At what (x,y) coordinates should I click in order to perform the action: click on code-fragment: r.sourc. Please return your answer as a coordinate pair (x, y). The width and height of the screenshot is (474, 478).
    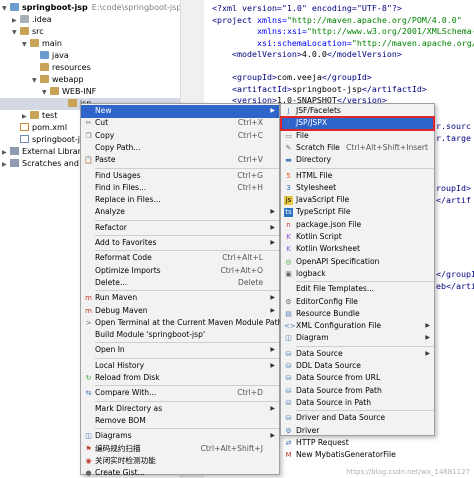
    Looking at the image, I should click on (453, 126).